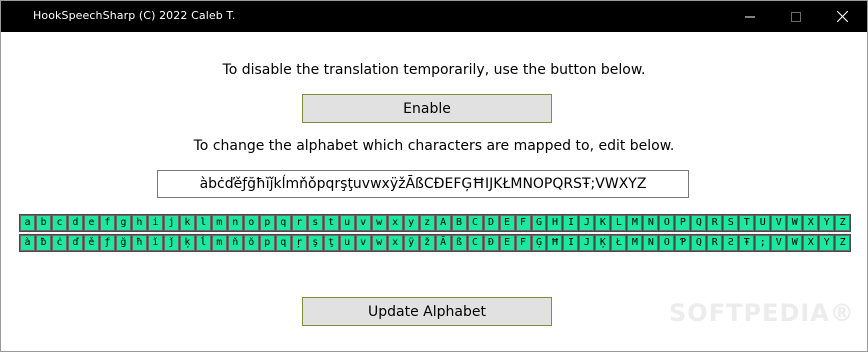 Image resolution: width=868 pixels, height=352 pixels. Describe the element at coordinates (523, 223) in the screenshot. I see `source-char-cell: F` at that location.